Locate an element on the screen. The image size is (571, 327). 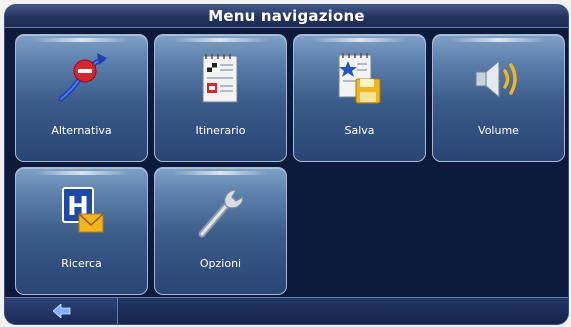
opzioni-button: Opzioni is located at coordinates (220, 231).